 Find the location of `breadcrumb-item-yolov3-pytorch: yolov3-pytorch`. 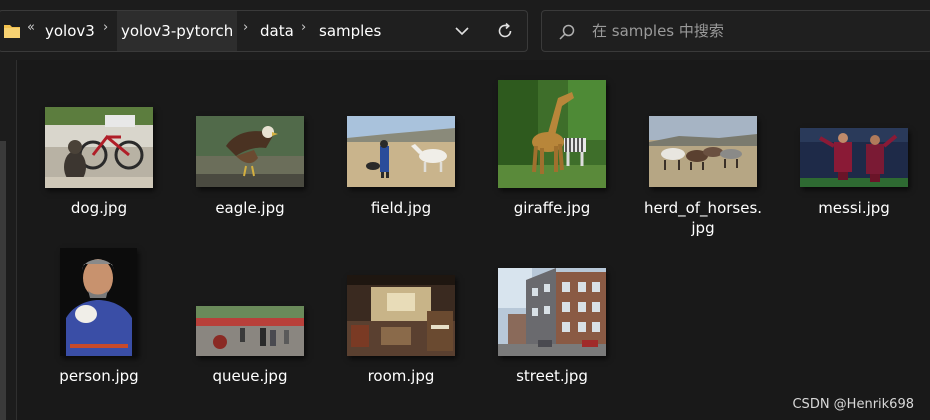

breadcrumb-item-yolov3-pytorch: yolov3-pytorch is located at coordinates (177, 31).